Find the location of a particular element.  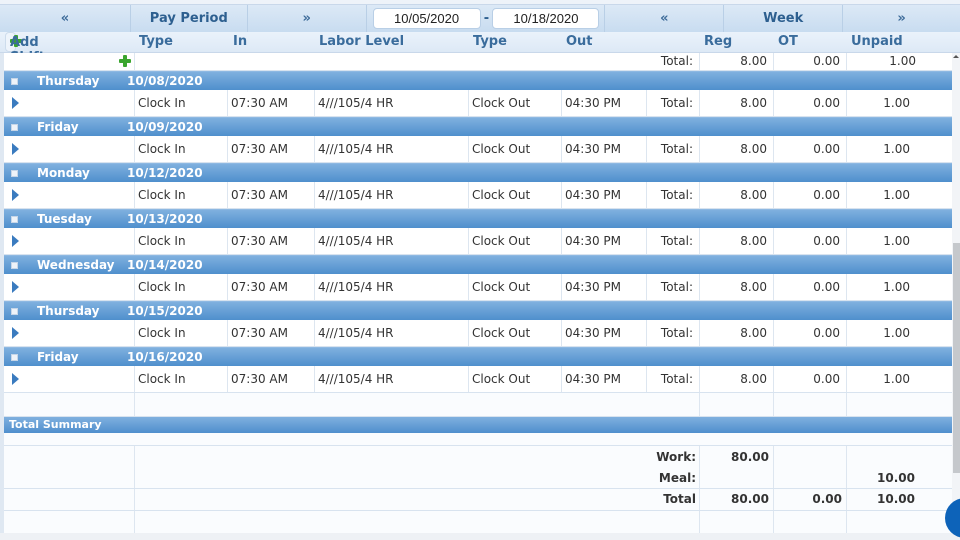

vertical-scrollbar is located at coordinates (956, 293).